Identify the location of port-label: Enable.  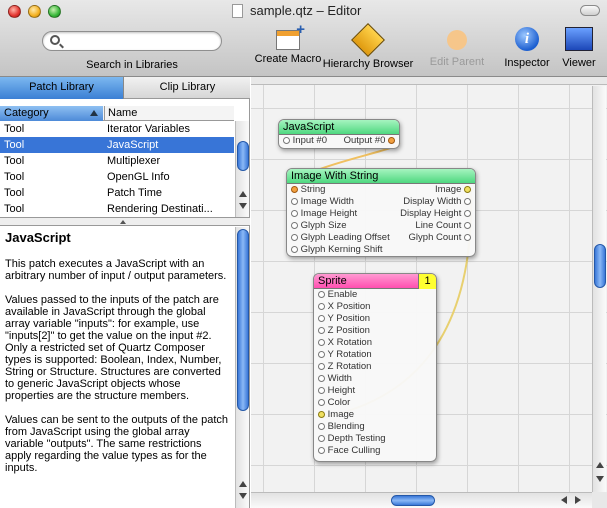
(342, 294).